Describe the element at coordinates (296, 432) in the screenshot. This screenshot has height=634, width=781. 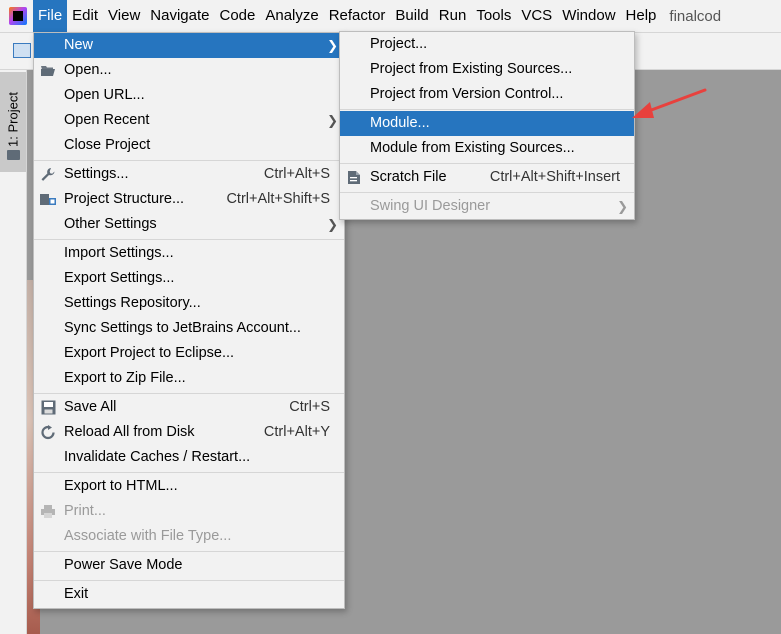
I see `shortcut-label: Ctrl+Alt+Y` at that location.